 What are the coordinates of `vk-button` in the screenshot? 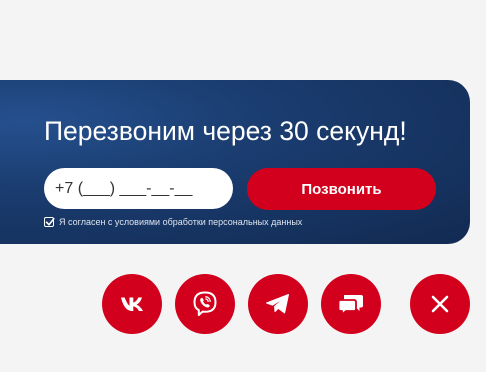 It's located at (132, 304).